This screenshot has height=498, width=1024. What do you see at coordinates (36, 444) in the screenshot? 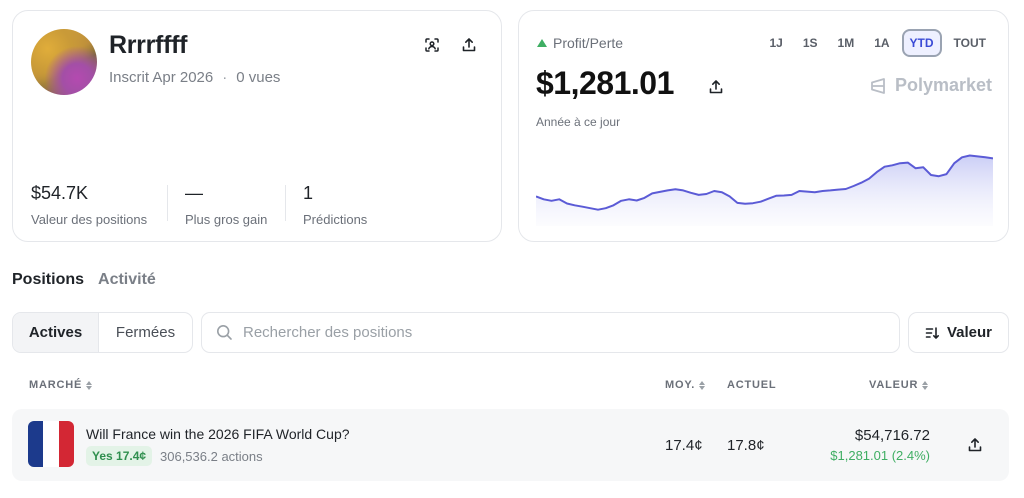
I see `flag-stripe-blue` at bounding box center [36, 444].